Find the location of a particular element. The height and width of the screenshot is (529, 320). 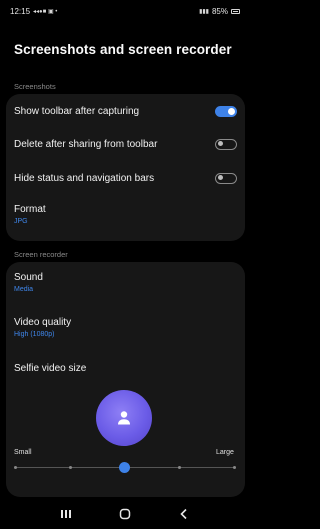

video-quality-value: High (1080p) is located at coordinates (34, 334).